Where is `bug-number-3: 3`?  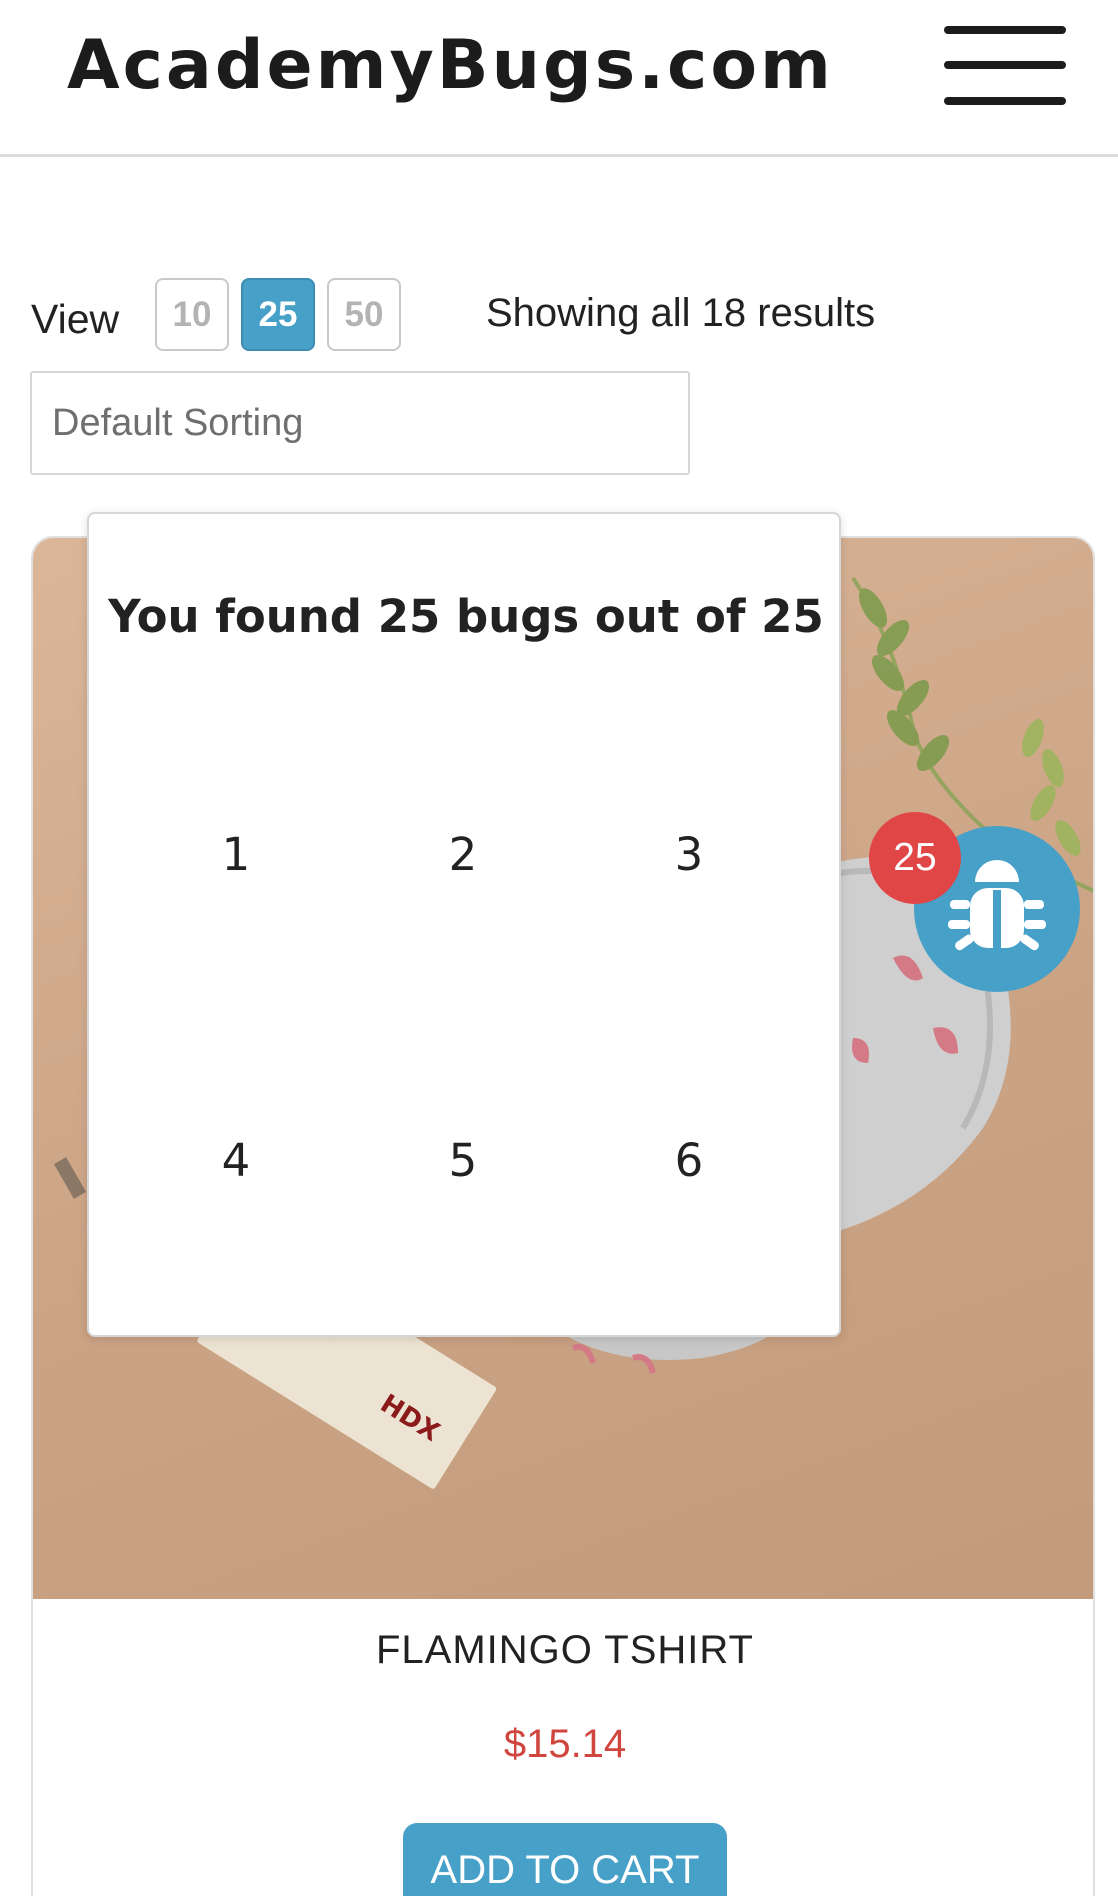 bug-number-3: 3 is located at coordinates (689, 854).